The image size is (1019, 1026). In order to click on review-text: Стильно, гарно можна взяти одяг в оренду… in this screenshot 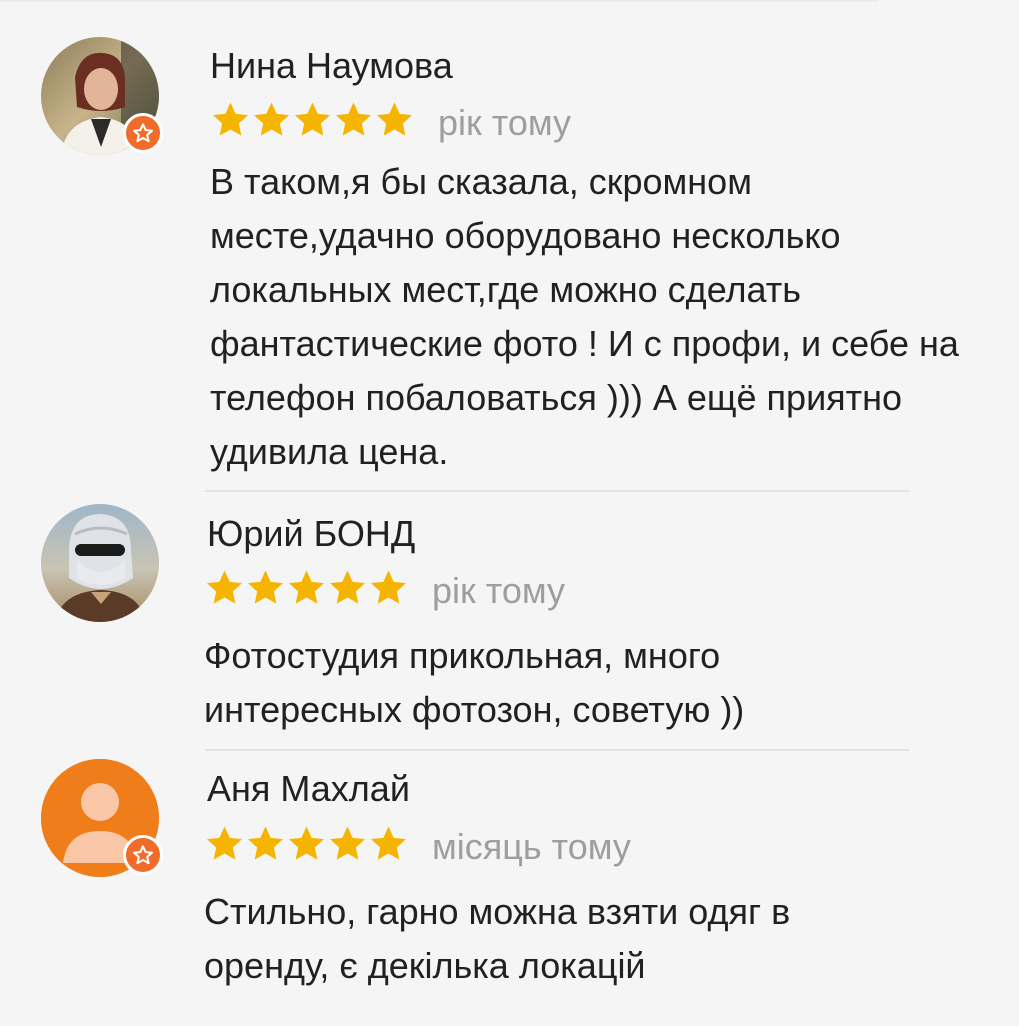, I will do `click(497, 938)`.